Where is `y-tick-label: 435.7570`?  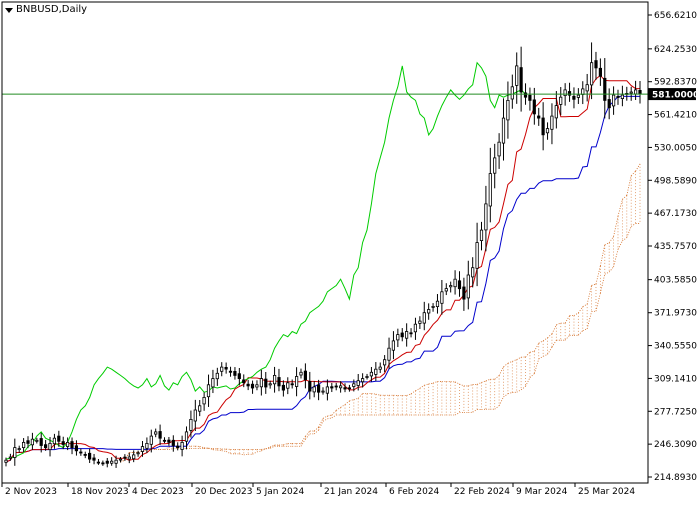 y-tick-label: 435.7570 is located at coordinates (675, 247).